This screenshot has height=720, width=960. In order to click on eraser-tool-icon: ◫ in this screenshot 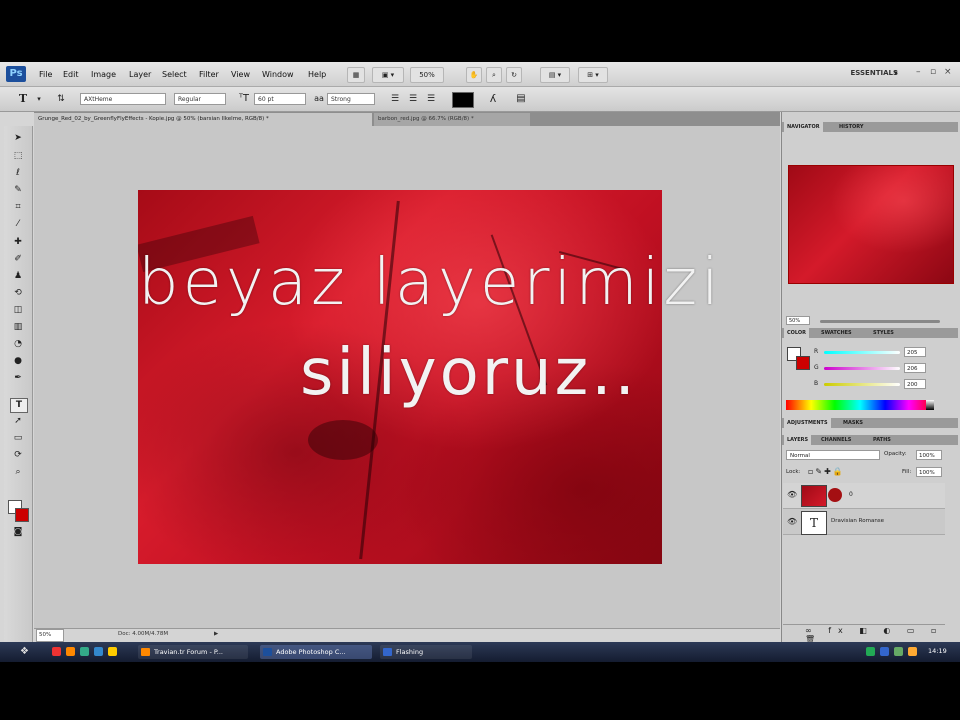, I will do `click(18, 310)`.